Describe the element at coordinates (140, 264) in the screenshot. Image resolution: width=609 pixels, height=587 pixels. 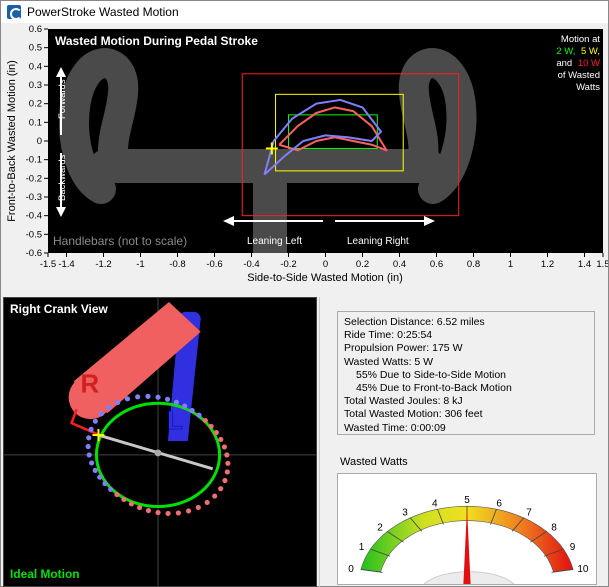
I see `x-tick-label: -1` at that location.